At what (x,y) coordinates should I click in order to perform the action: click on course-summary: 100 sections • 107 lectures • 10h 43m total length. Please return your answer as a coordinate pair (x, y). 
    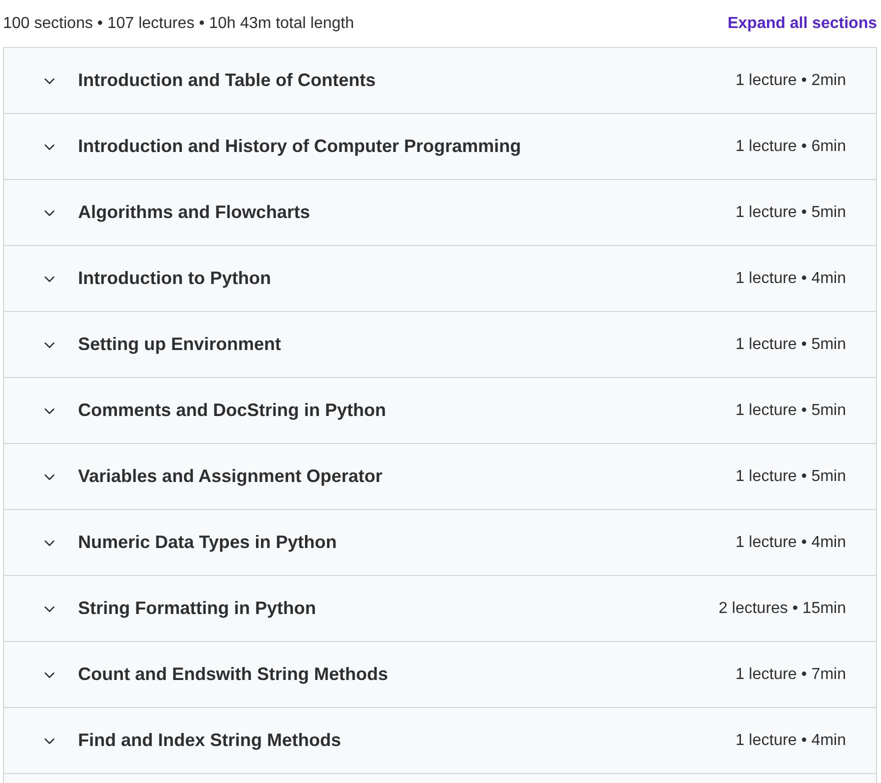
    Looking at the image, I should click on (178, 23).